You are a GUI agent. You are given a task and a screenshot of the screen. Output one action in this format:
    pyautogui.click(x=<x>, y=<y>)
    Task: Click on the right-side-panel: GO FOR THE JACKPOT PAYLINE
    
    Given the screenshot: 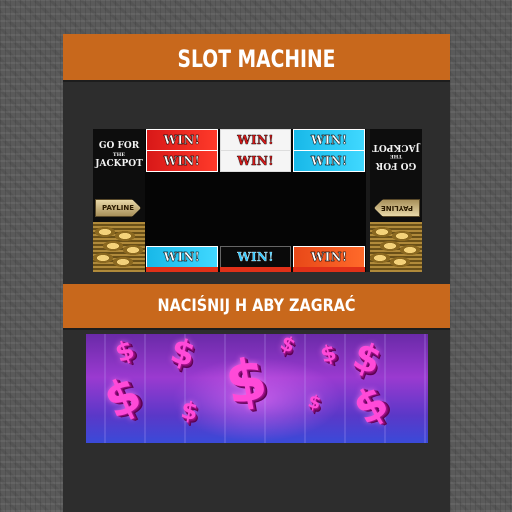 What is the action you would take?
    pyautogui.click(x=396, y=200)
    